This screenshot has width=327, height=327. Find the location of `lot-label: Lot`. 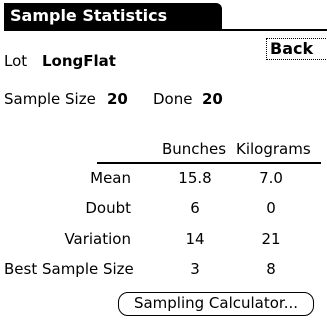

lot-label: Lot is located at coordinates (16, 61).